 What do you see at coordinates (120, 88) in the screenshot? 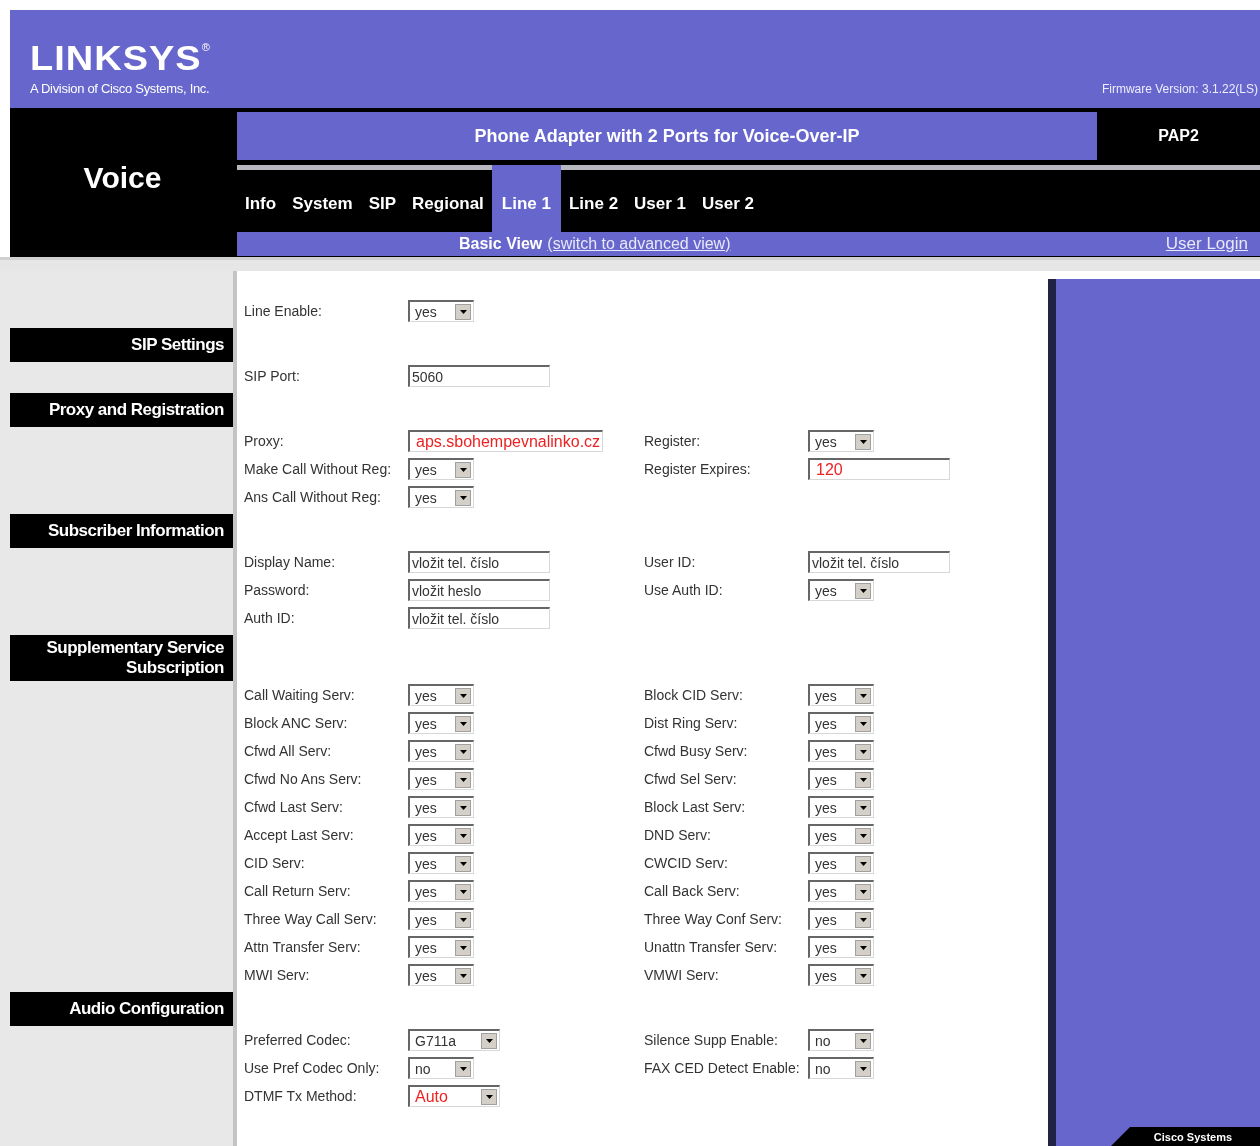
I see `brand-tagline: A Division of Cisco Systems, Inc.` at bounding box center [120, 88].